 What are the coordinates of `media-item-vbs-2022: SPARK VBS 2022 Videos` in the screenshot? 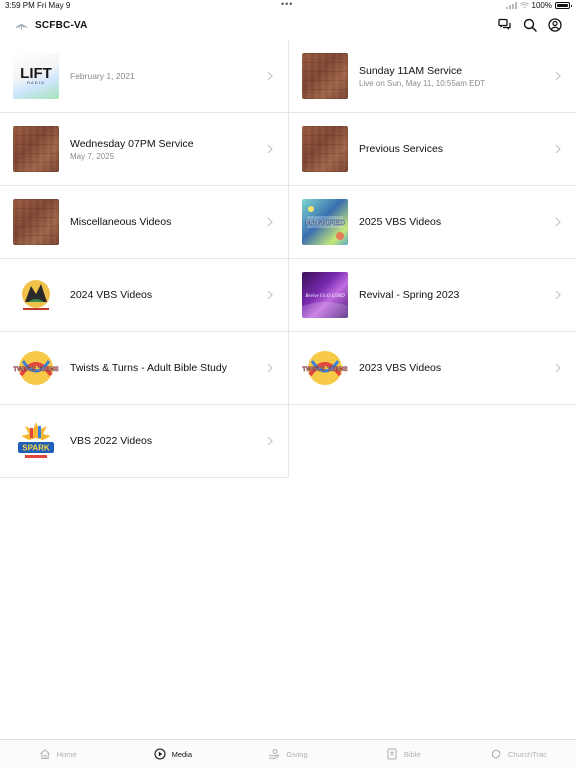 It's located at (144, 441).